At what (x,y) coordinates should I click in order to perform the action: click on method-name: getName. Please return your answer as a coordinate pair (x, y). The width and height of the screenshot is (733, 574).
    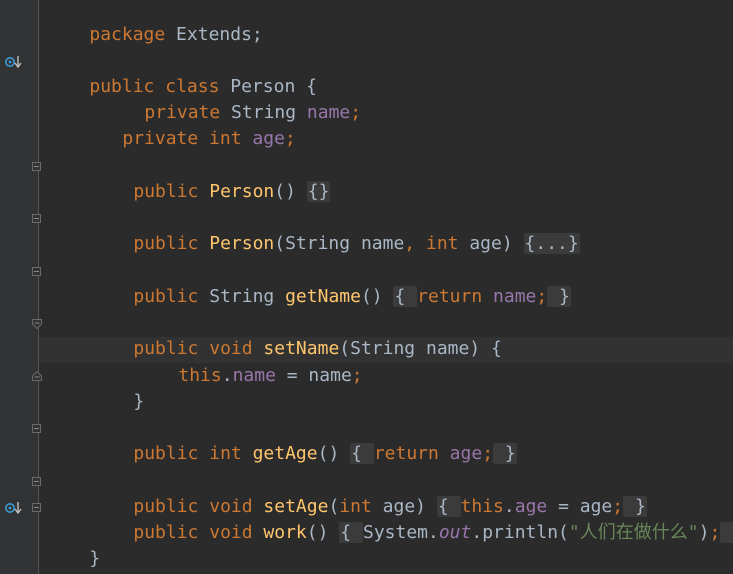
    Looking at the image, I should click on (323, 296).